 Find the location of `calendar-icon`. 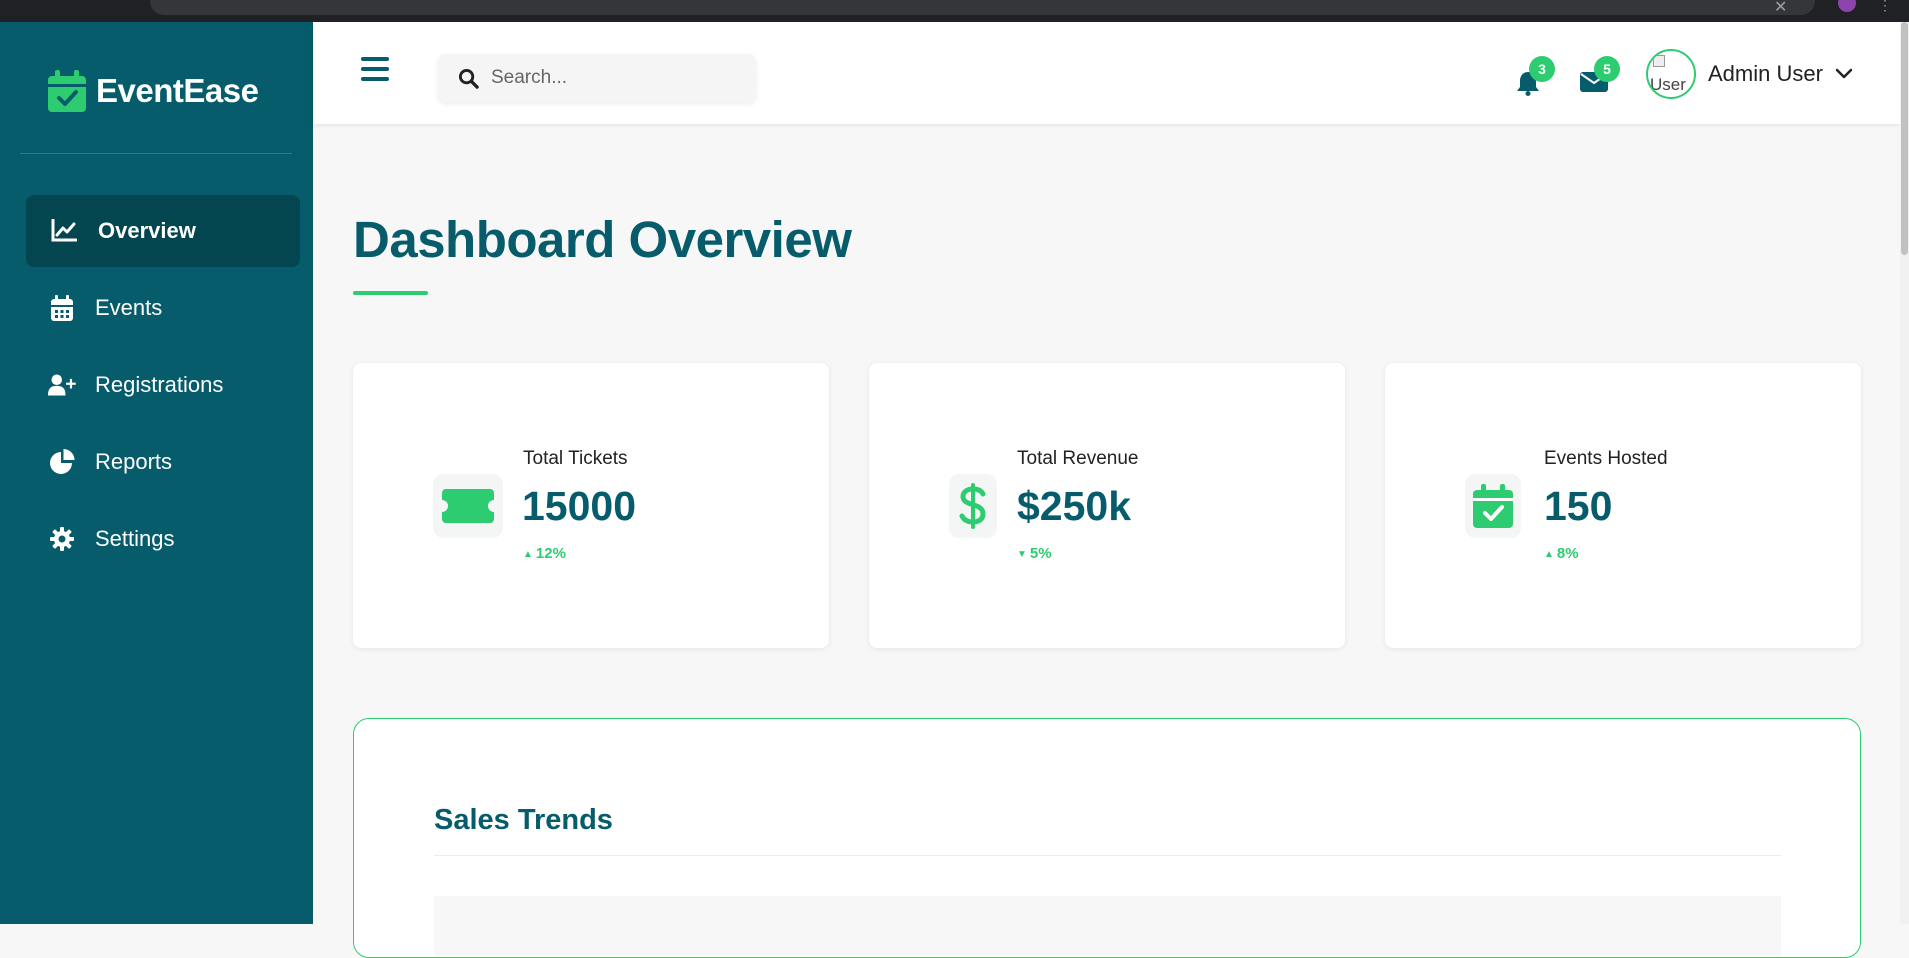

calendar-icon is located at coordinates (62, 308).